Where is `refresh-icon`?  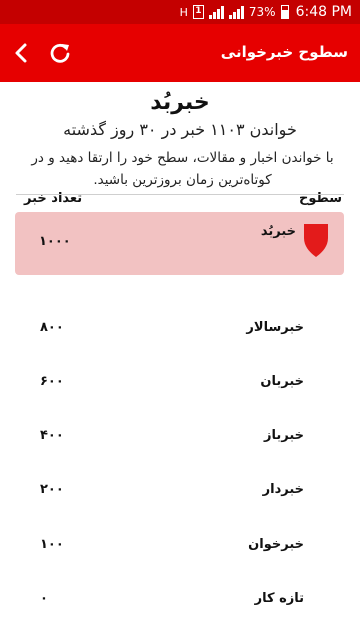
refresh-icon is located at coordinates (60, 53).